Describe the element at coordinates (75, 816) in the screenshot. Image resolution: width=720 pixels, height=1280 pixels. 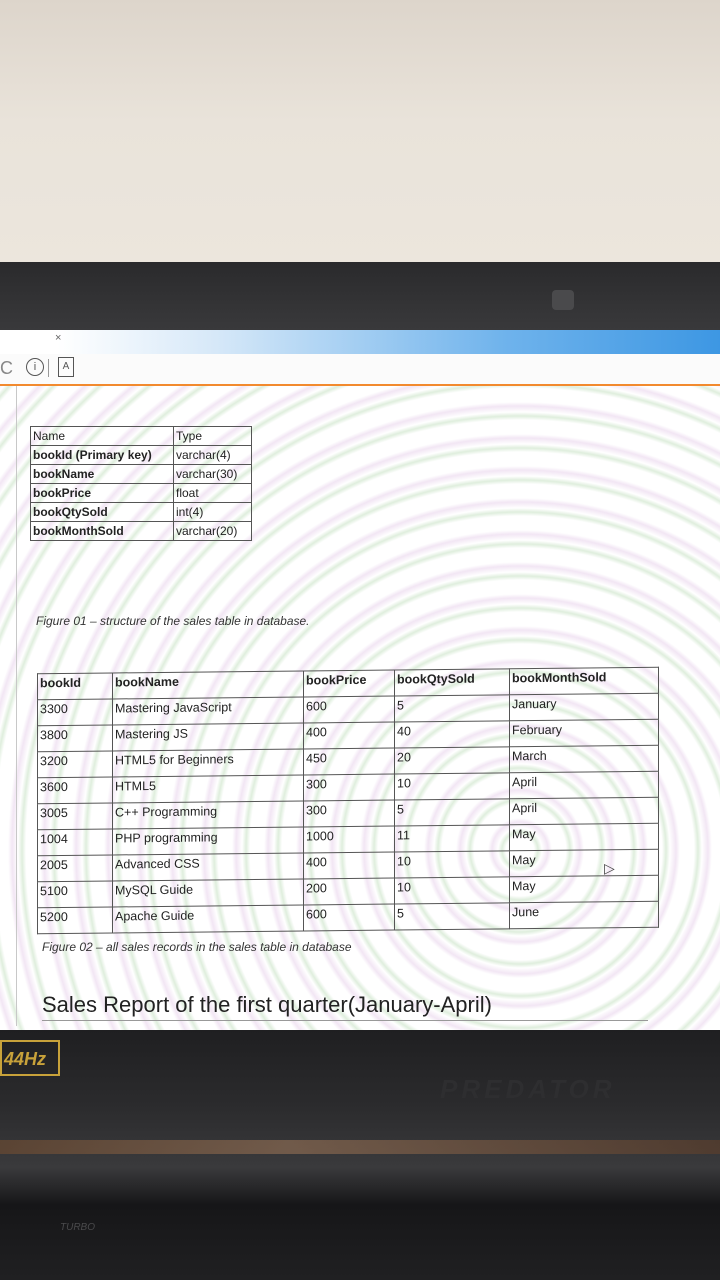
I see `table-cell: 3005` at that location.